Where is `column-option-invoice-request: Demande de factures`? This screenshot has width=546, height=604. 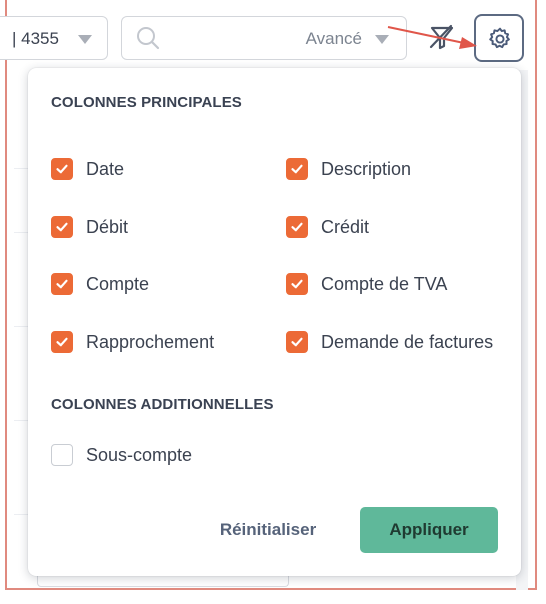 column-option-invoice-request: Demande de factures is located at coordinates (389, 342).